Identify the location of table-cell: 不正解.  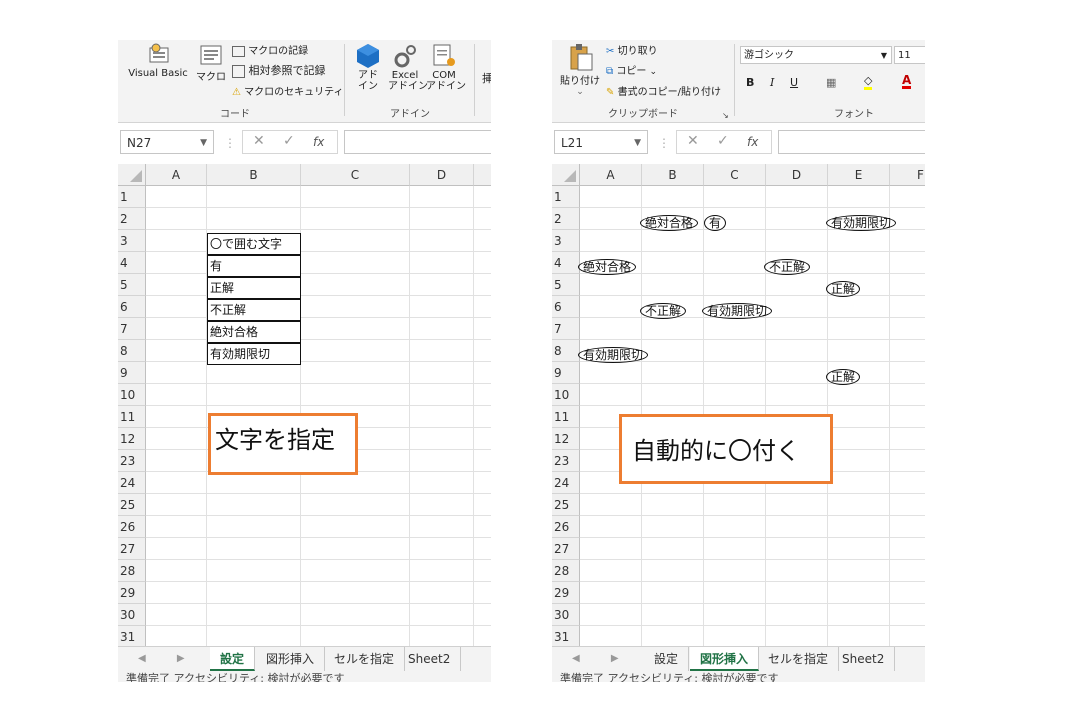
(254, 310).